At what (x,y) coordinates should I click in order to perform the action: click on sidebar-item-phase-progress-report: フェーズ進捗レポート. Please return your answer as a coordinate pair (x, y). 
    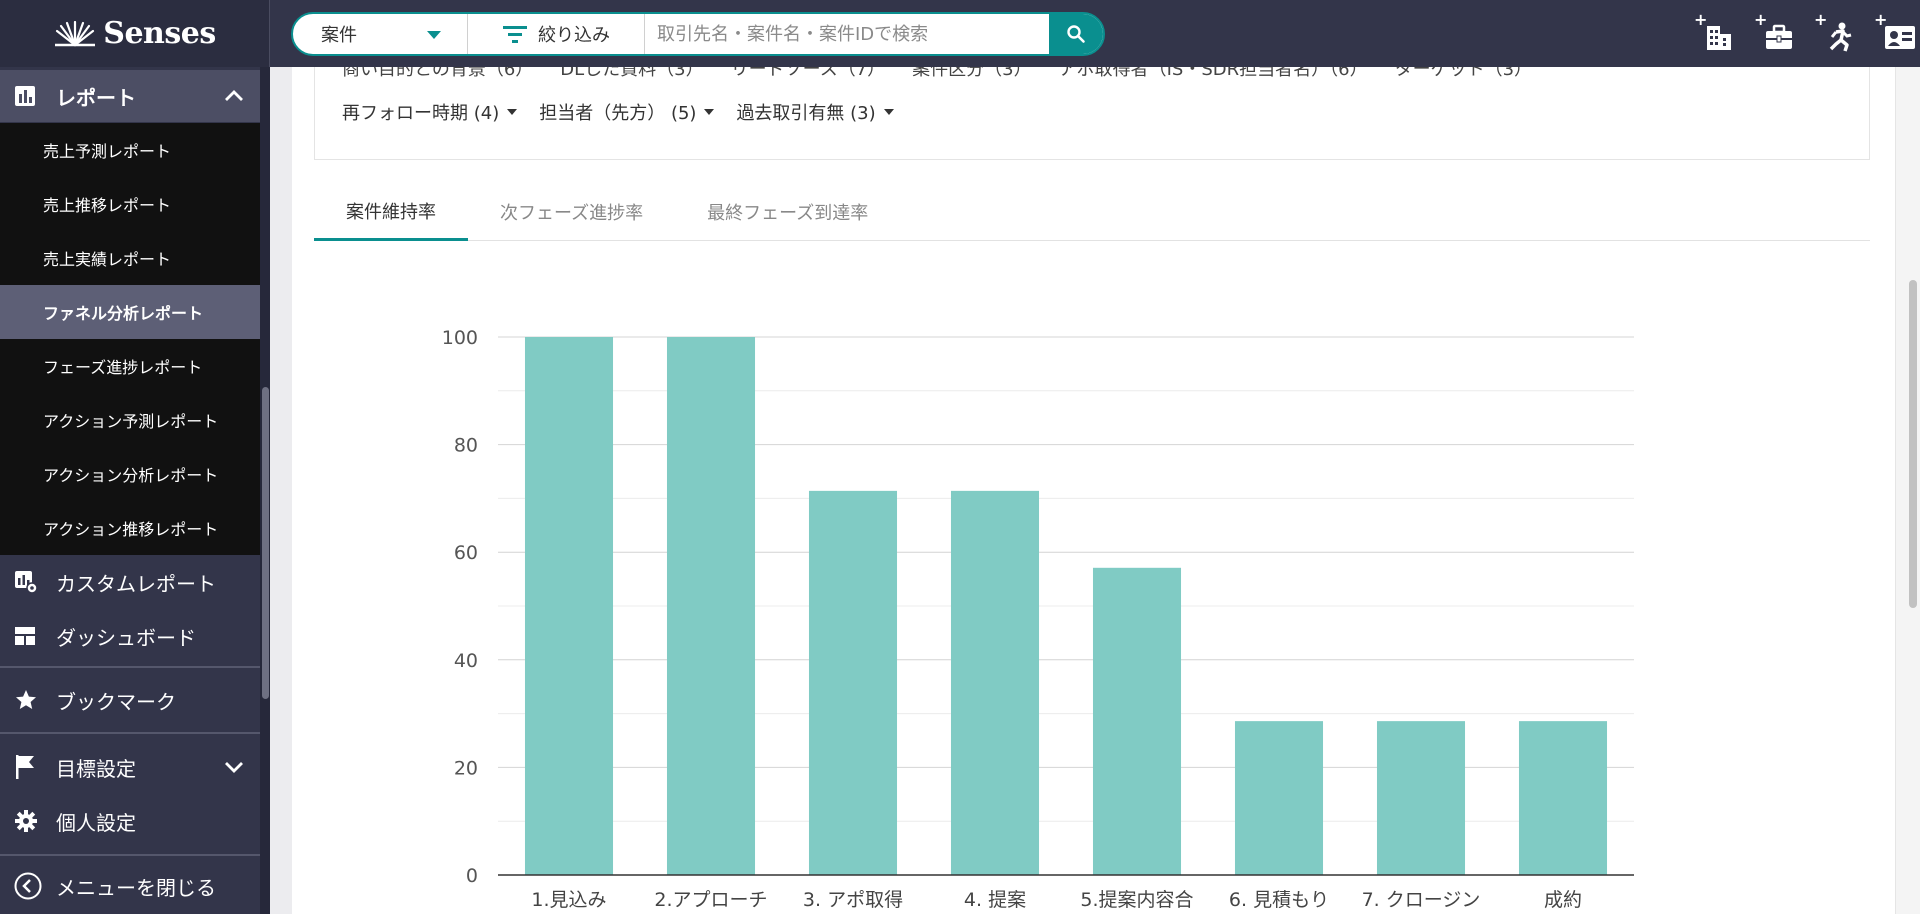
    Looking at the image, I should click on (130, 366).